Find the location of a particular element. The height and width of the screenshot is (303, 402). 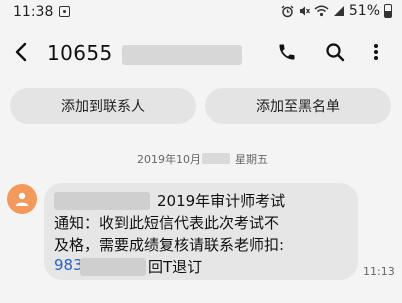

add-to-contacts-button: 添加到联系人 is located at coordinates (103, 106).